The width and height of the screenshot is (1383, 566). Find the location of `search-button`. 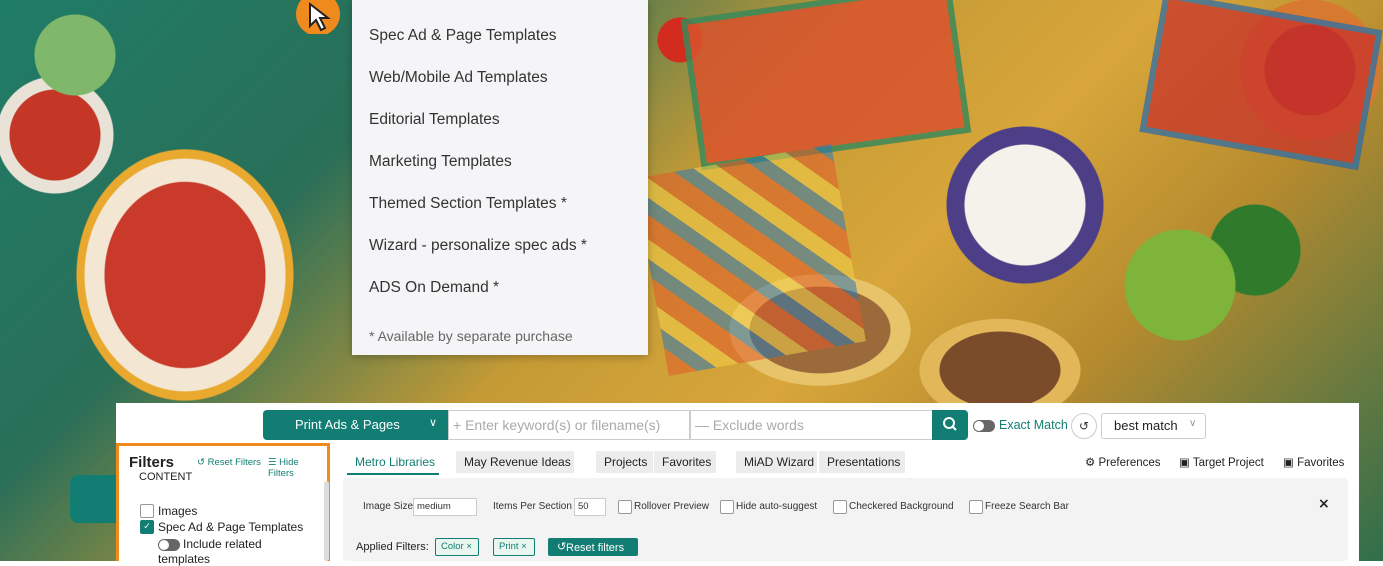

search-button is located at coordinates (950, 425).